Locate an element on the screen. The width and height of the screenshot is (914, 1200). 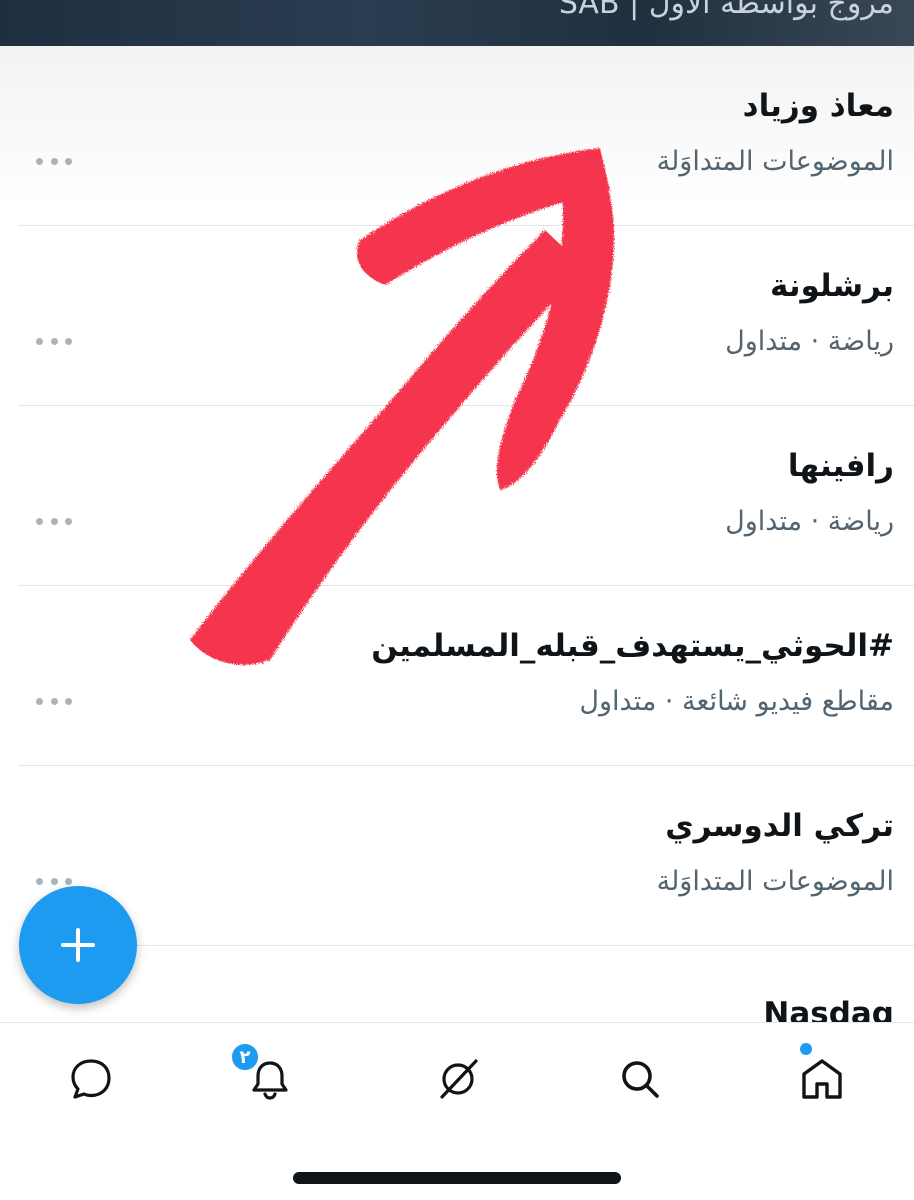
home-icon is located at coordinates (822, 1079).